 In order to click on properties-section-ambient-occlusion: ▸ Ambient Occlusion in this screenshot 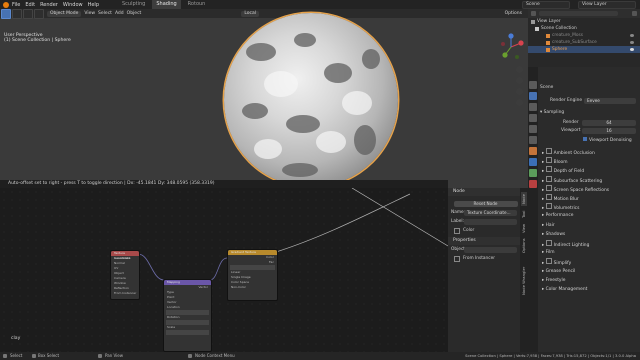, I will do `click(591, 152)`.